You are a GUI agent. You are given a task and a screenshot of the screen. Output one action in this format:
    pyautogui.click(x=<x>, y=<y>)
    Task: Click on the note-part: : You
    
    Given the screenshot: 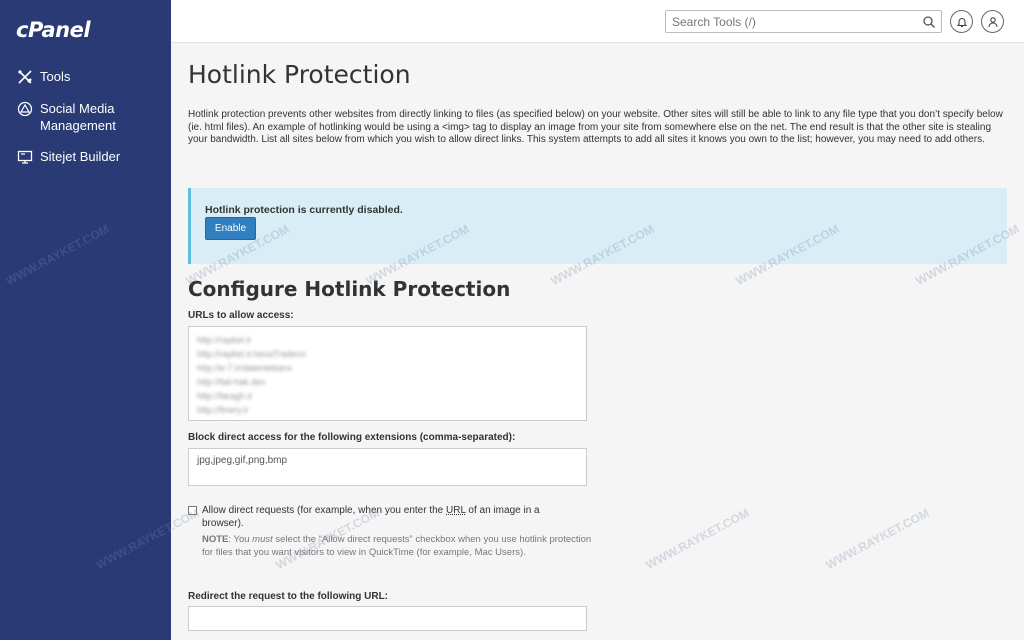 What is the action you would take?
    pyautogui.click(x=240, y=539)
    